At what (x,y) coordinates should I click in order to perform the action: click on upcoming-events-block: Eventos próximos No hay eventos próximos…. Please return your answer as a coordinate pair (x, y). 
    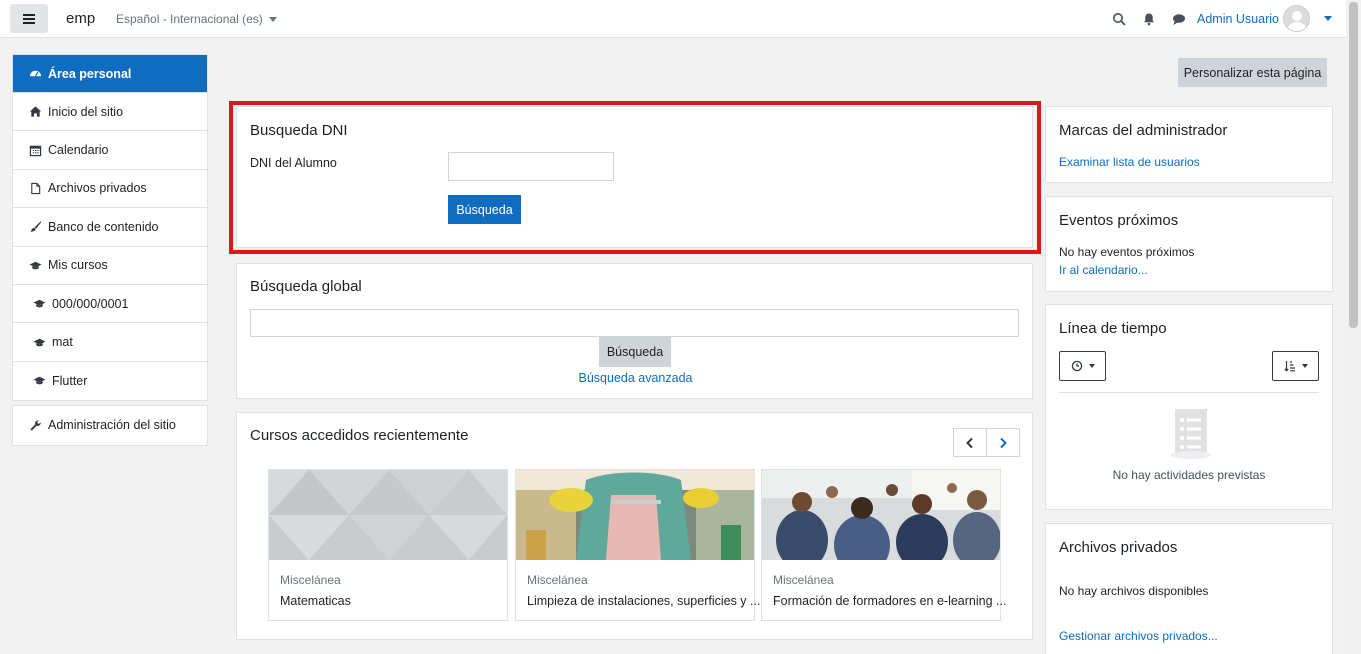
    Looking at the image, I should click on (1189, 244).